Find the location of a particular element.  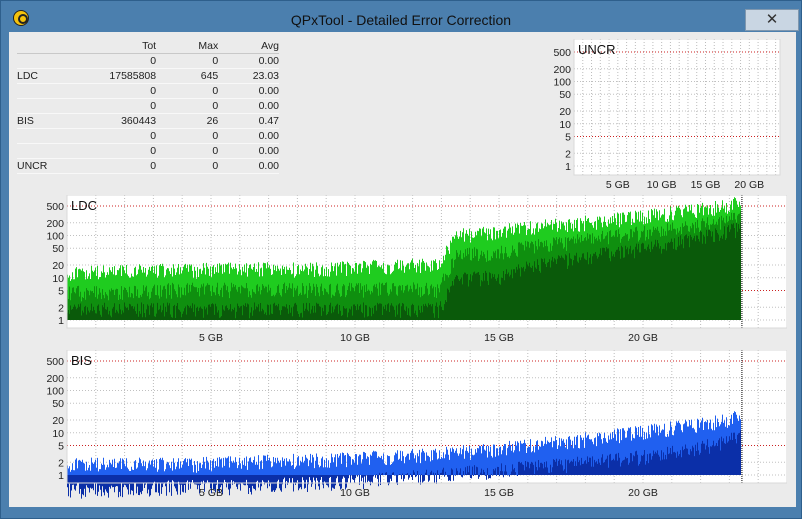

tot-cell: 360443 is located at coordinates (123, 121).